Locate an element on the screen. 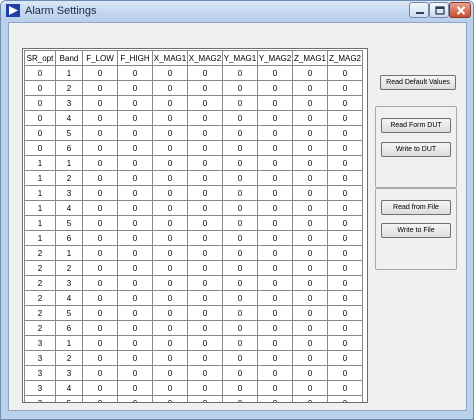 The width and height of the screenshot is (474, 420). write-to-dut-button: Write to DUT is located at coordinates (416, 149).